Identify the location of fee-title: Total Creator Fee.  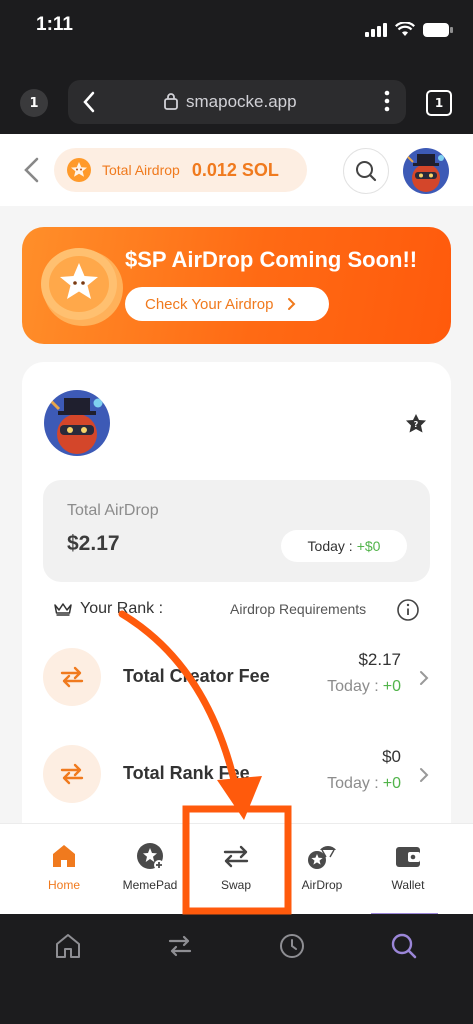
(196, 676).